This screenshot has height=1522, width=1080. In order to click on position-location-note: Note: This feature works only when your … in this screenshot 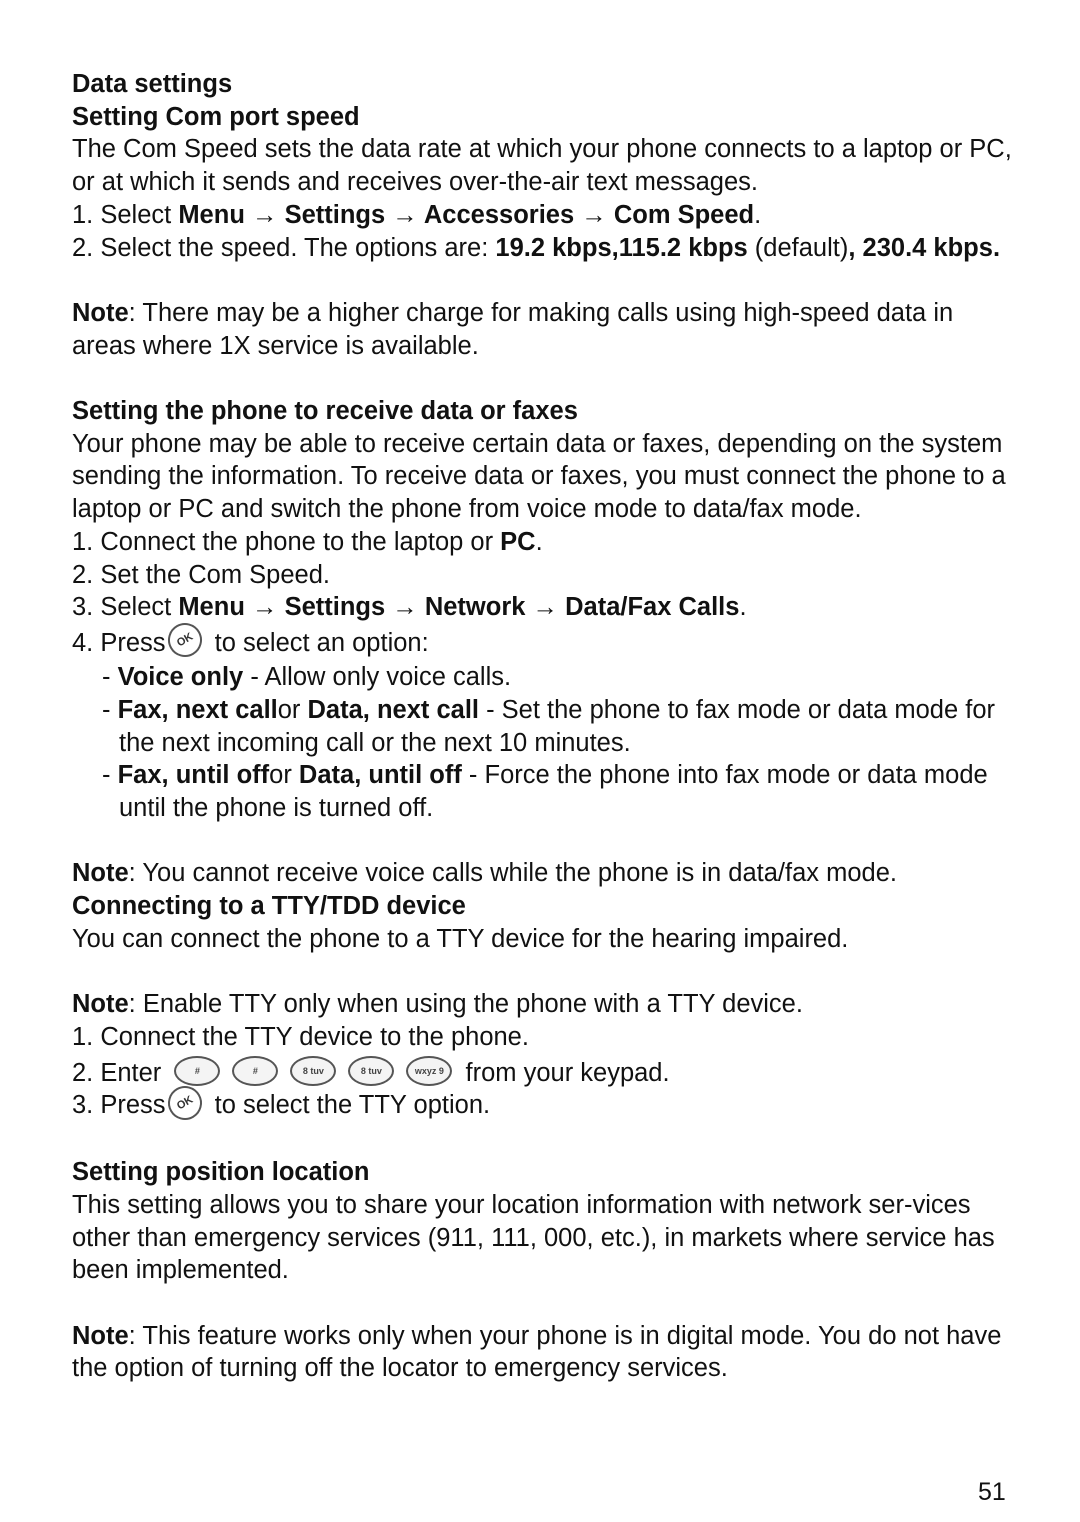, I will do `click(537, 1352)`.